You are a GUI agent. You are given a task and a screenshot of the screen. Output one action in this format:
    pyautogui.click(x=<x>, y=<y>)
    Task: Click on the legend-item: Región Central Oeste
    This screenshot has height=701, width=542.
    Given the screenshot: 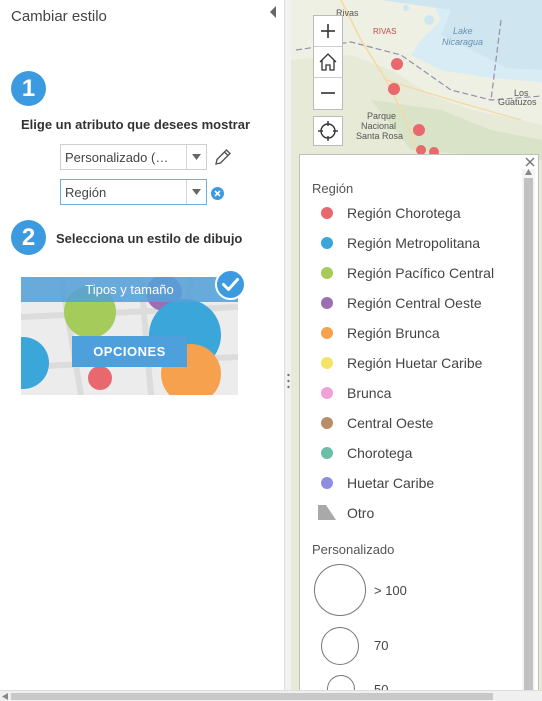 What is the action you would take?
    pyautogui.click(x=410, y=303)
    